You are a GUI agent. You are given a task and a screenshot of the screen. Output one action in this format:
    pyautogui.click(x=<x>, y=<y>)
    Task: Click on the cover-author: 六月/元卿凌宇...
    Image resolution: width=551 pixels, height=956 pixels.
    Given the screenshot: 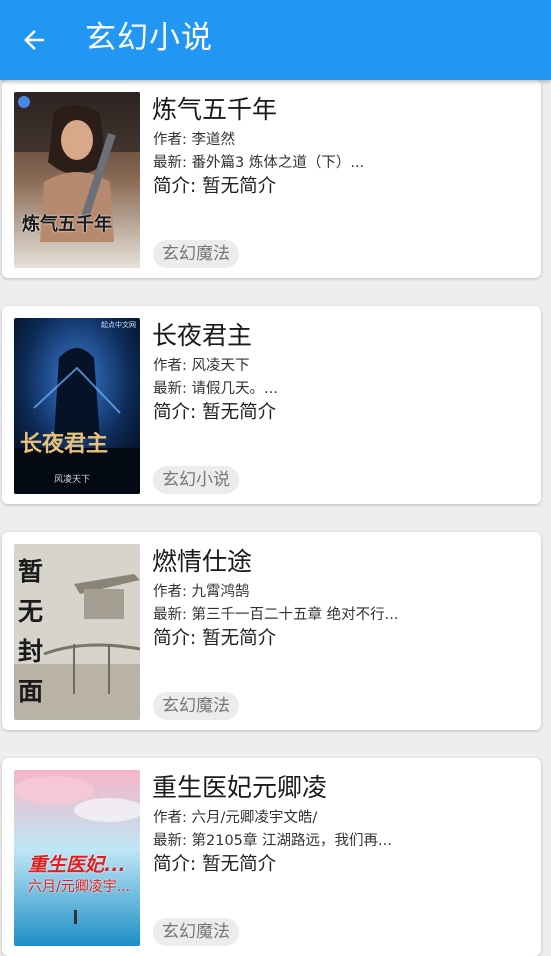 What is the action you would take?
    pyautogui.click(x=79, y=887)
    